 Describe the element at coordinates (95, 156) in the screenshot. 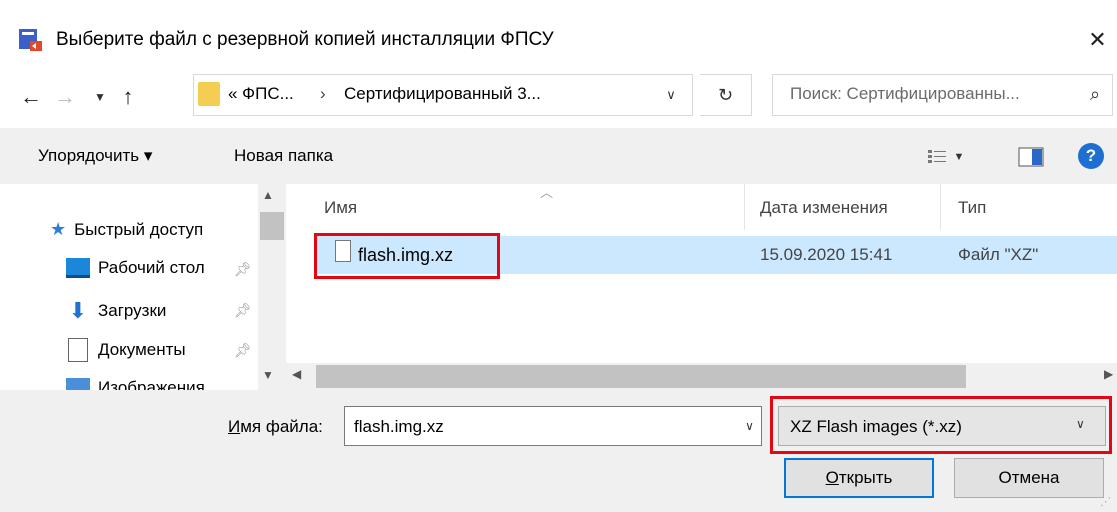

I see `organize-button: Упорядочить ▾` at that location.